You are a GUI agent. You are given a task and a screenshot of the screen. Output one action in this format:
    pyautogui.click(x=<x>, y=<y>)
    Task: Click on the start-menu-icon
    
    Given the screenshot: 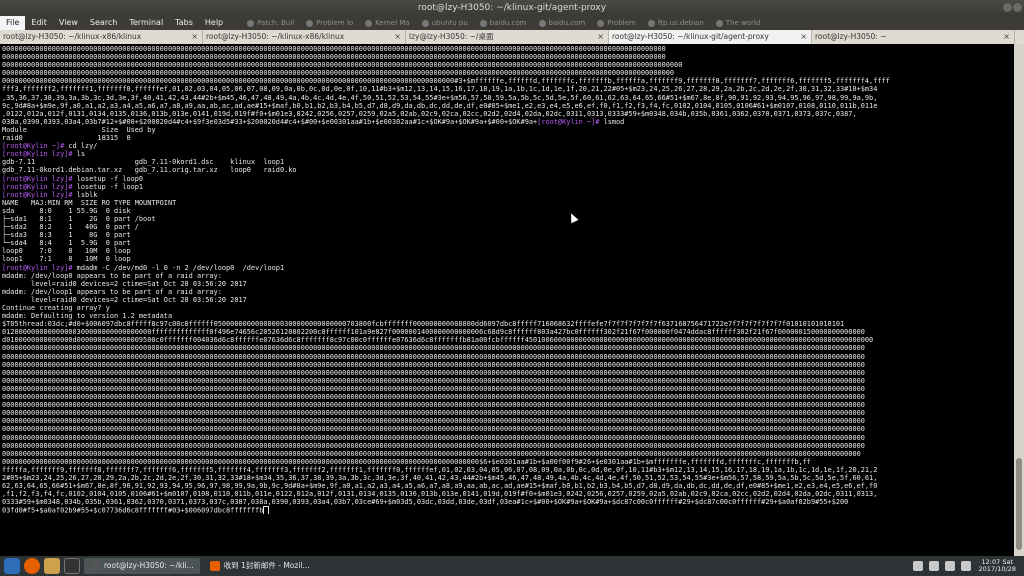 What is the action you would take?
    pyautogui.click(x=12, y=566)
    